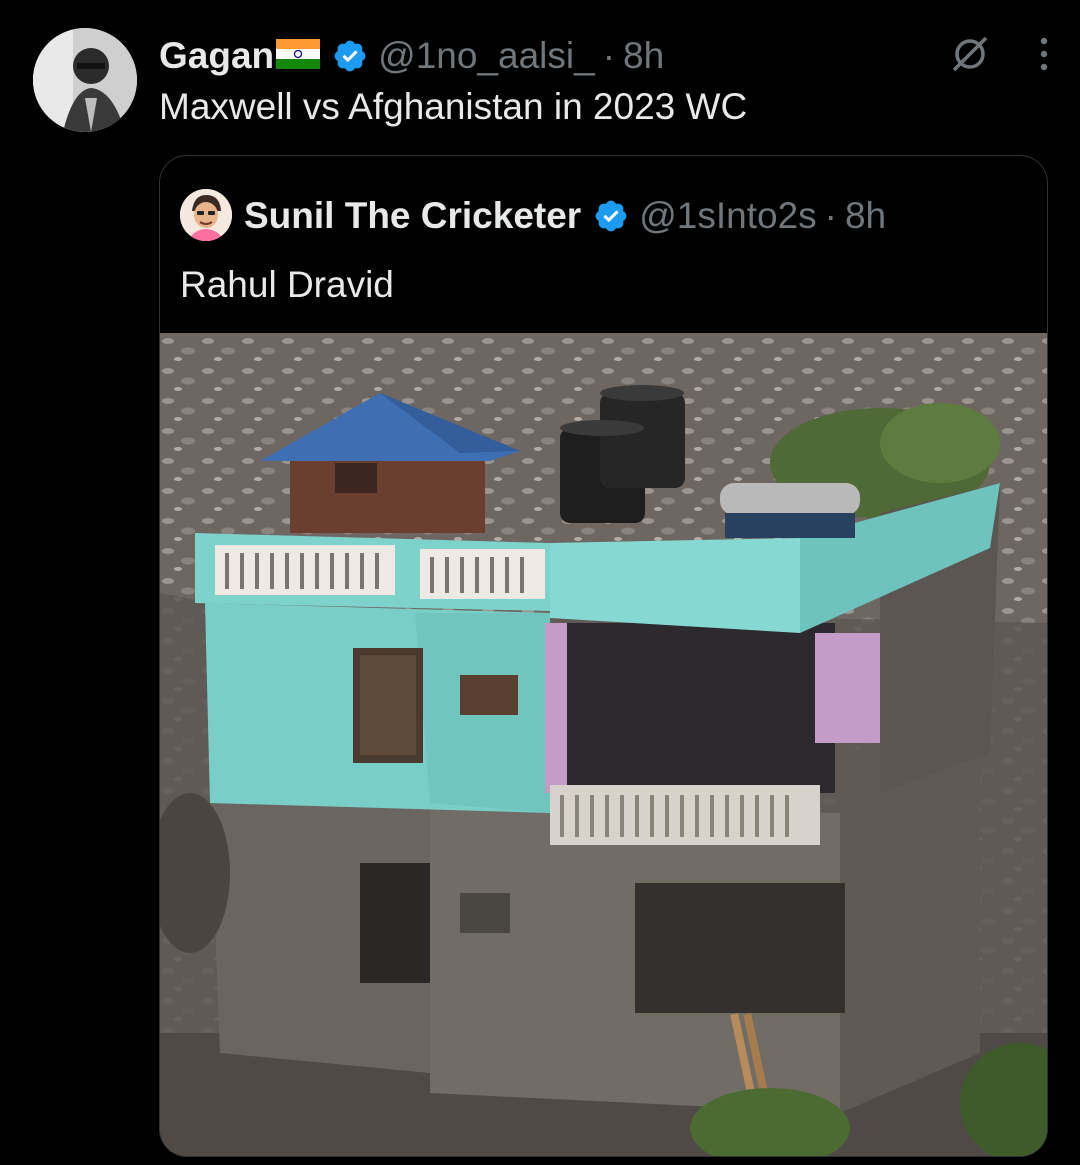 This screenshot has height=1165, width=1080. What do you see at coordinates (970, 56) in the screenshot?
I see `grok-icon` at bounding box center [970, 56].